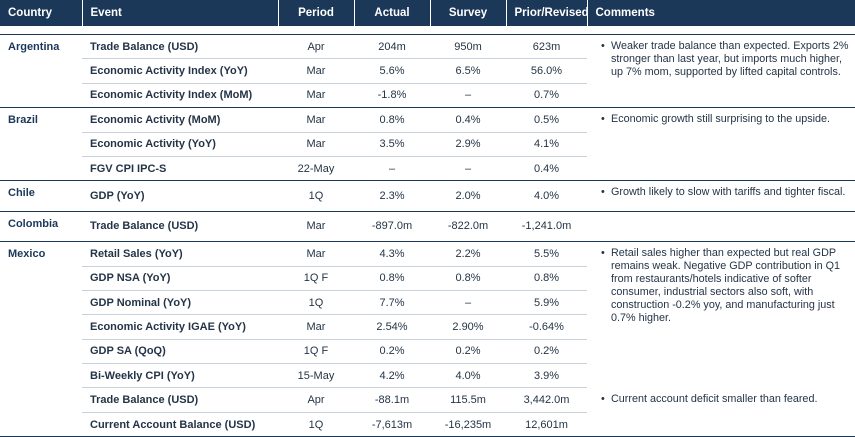 This screenshot has height=437, width=855. Describe the element at coordinates (392, 169) in the screenshot. I see `actual-cell: –` at that location.